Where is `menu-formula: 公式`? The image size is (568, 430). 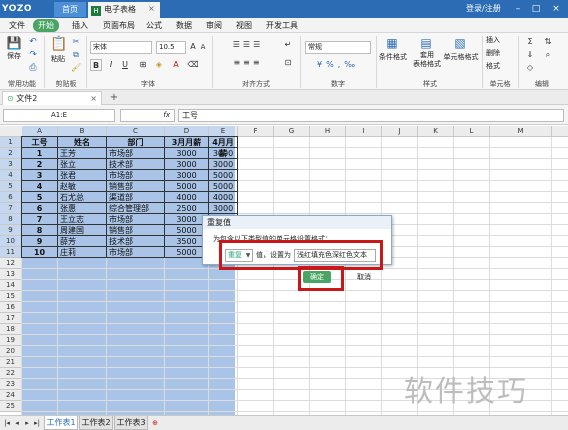 menu-formula: 公式 is located at coordinates (154, 25).